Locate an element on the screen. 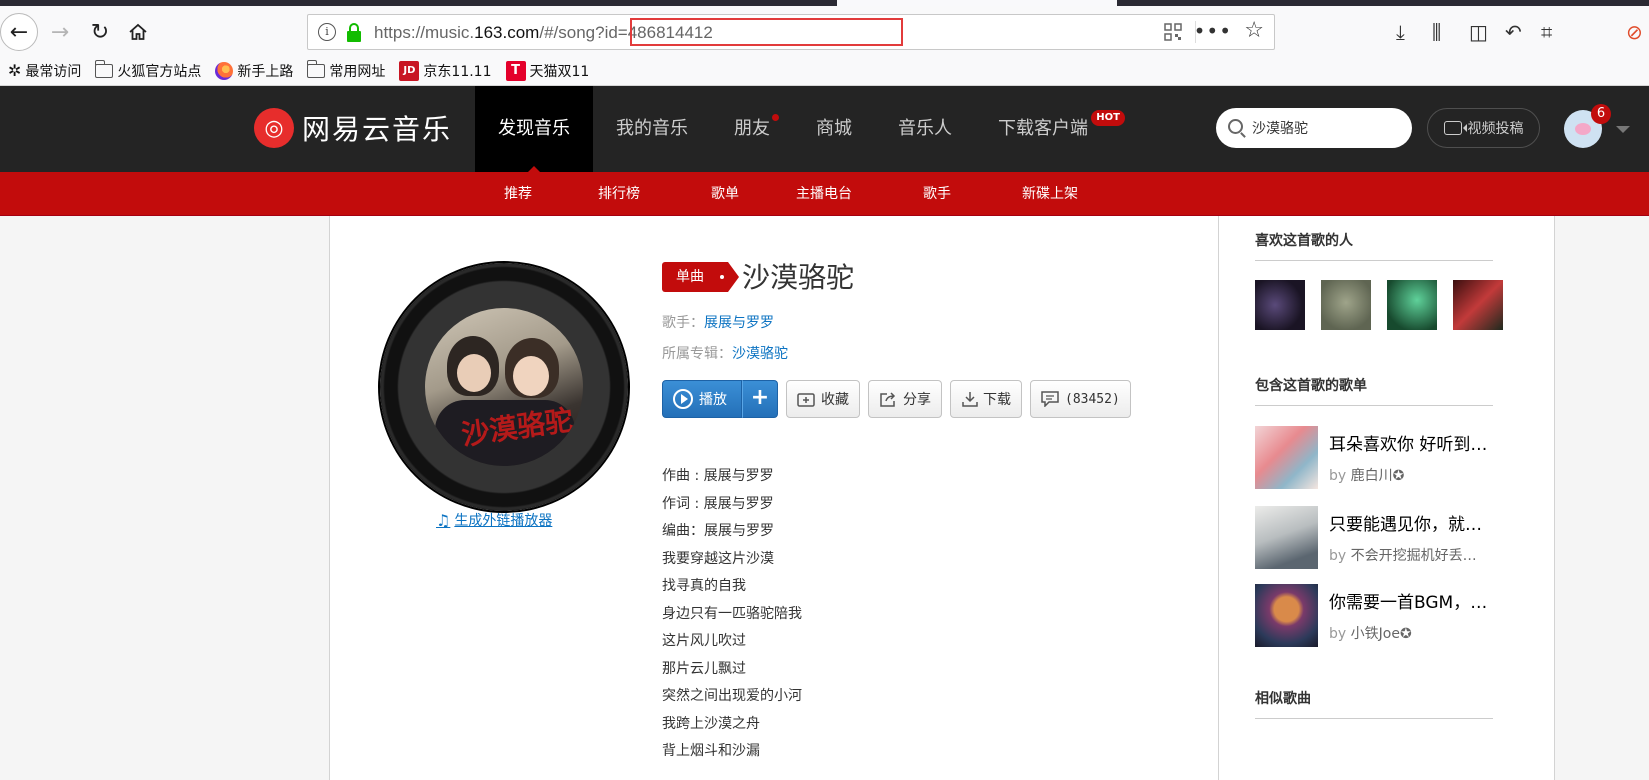 Image resolution: width=1649 pixels, height=780 pixels. nav-friends: 朋友 is located at coordinates (752, 129).